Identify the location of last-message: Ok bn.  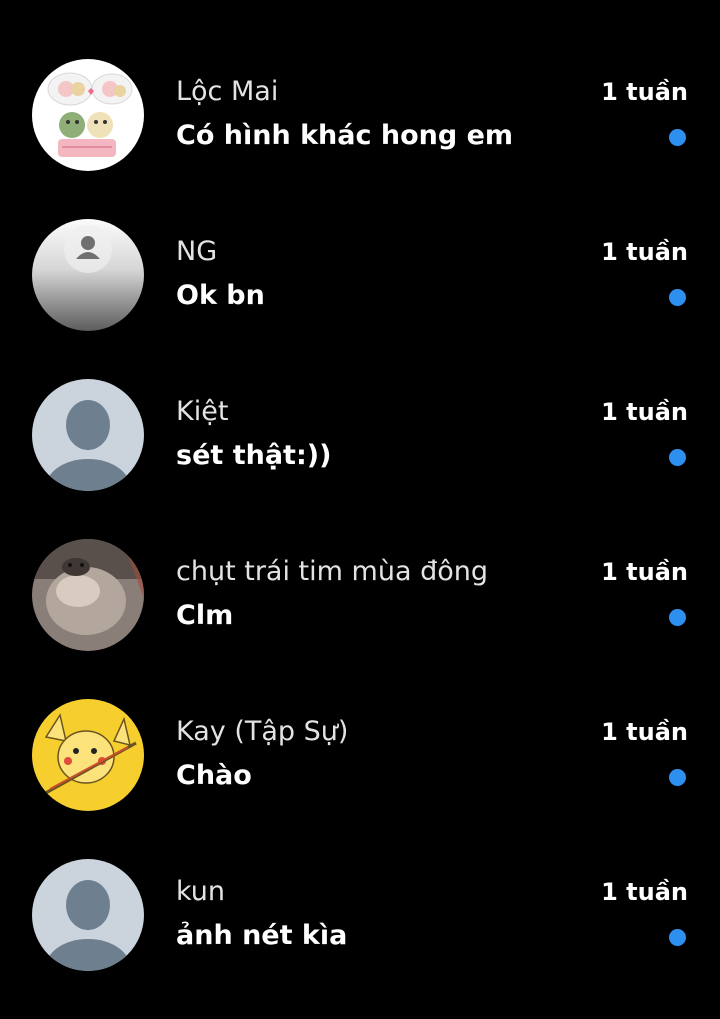
(220, 295).